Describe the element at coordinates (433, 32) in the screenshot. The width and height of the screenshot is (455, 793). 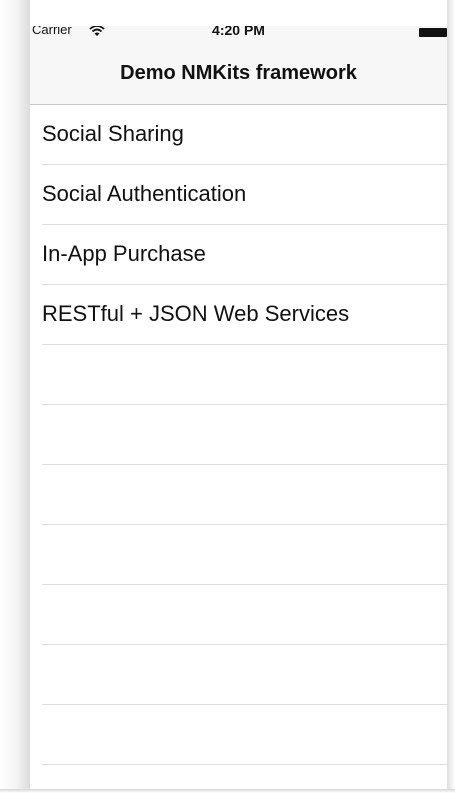
I see `battery-icon` at that location.